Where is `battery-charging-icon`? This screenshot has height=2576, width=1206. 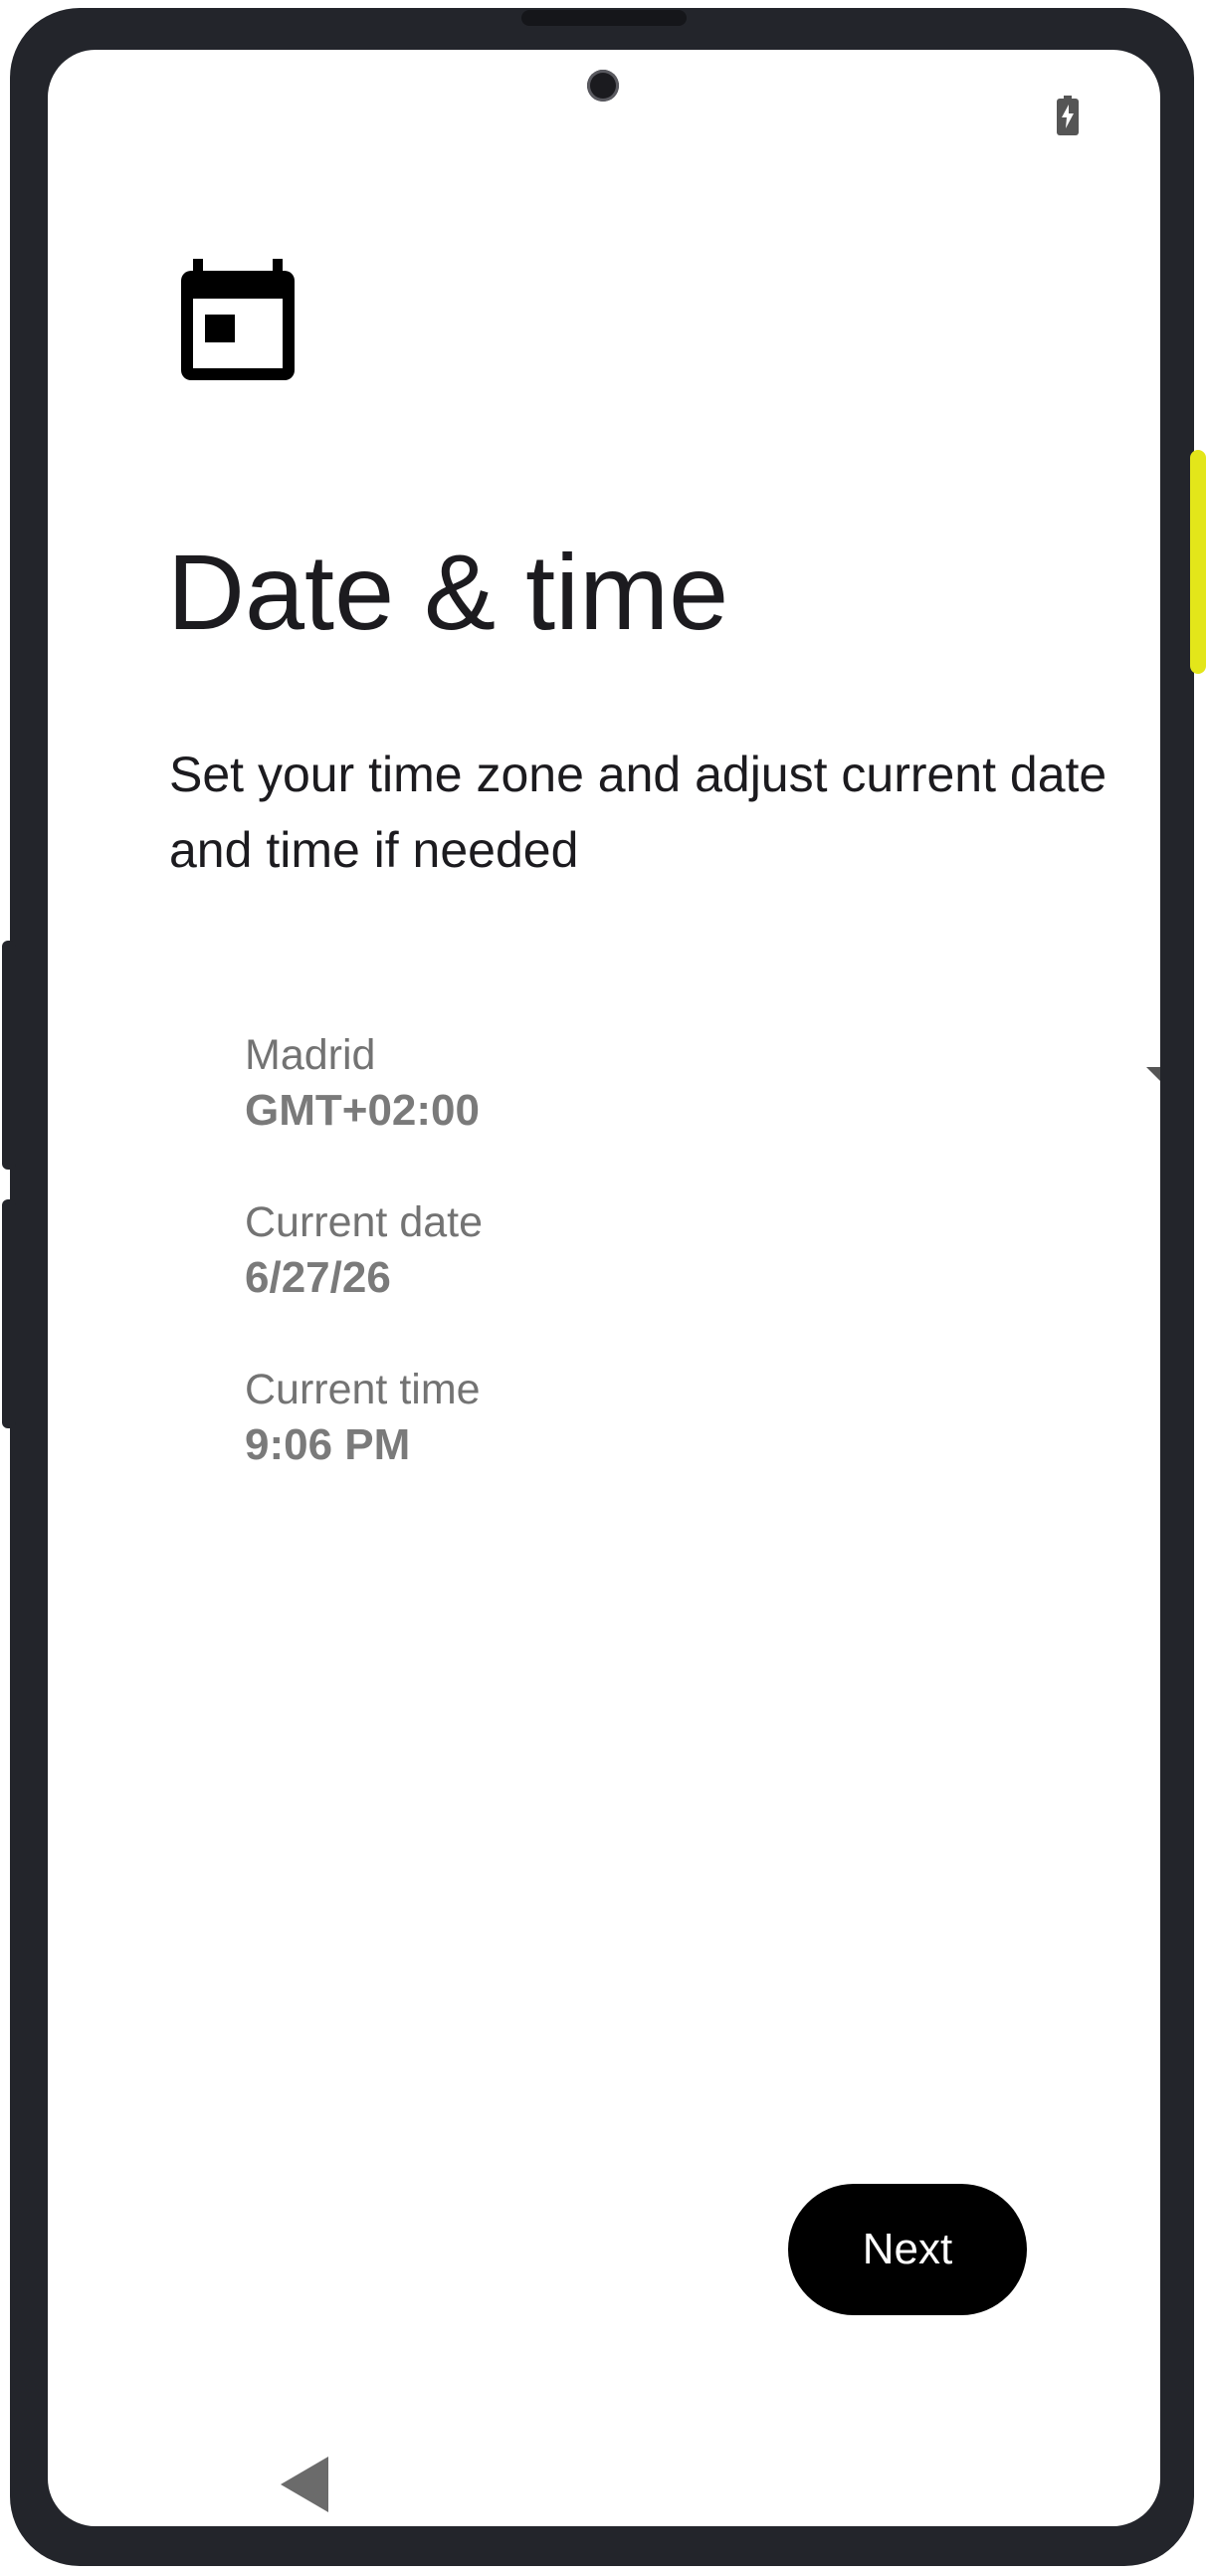
battery-charging-icon is located at coordinates (1068, 115).